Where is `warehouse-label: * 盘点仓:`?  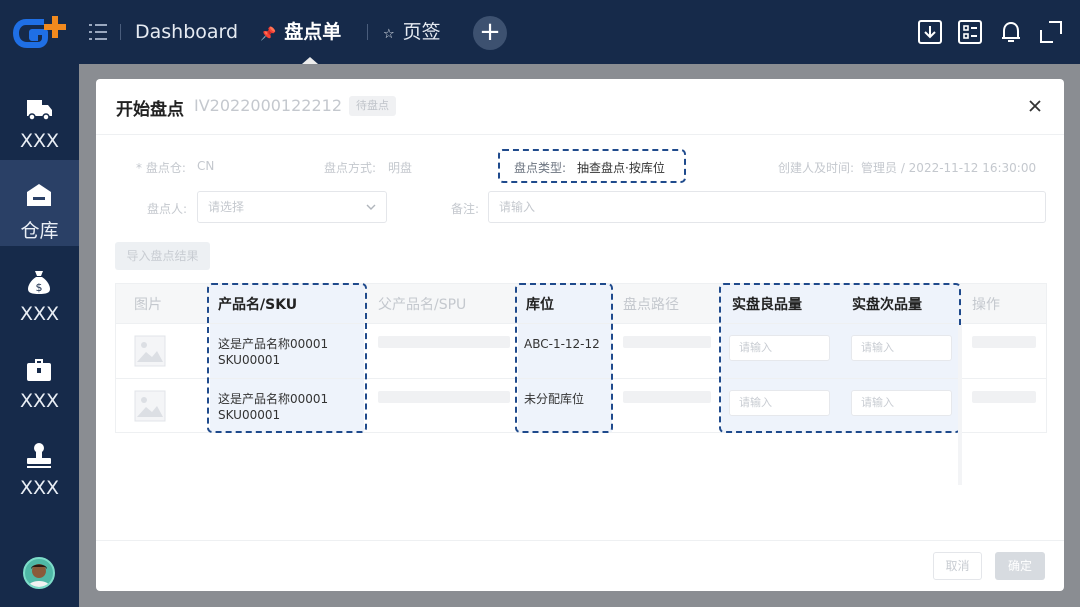 warehouse-label: * 盘点仓: is located at coordinates (161, 168).